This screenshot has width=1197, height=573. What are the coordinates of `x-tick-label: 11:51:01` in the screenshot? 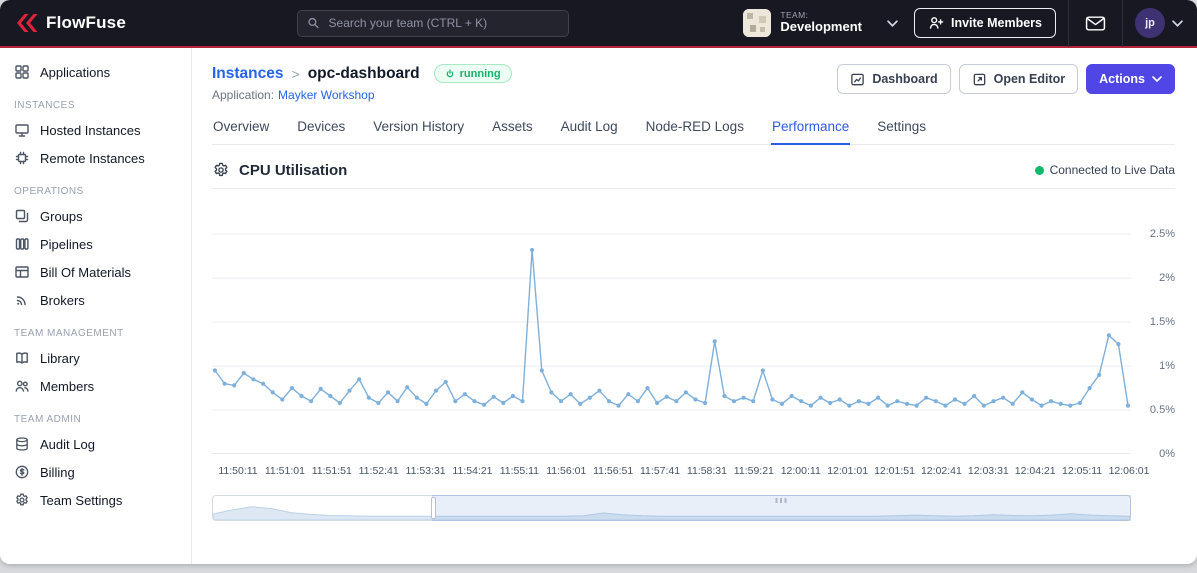 It's located at (284, 471).